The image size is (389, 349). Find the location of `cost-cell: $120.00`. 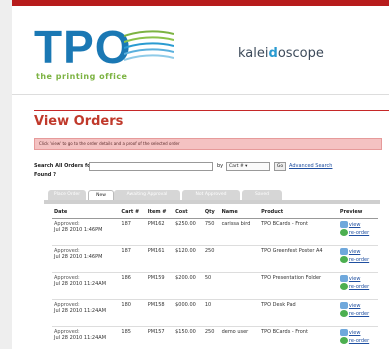

cost-cell: $120.00 is located at coordinates (188, 259).